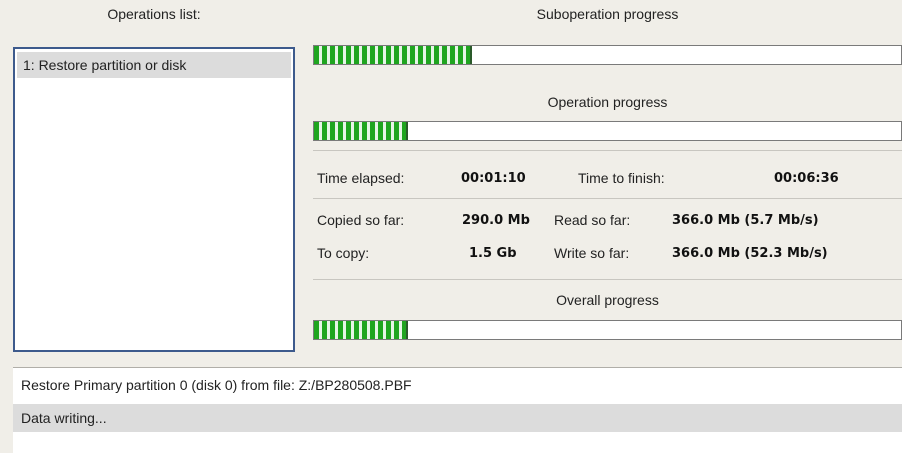  Describe the element at coordinates (493, 253) in the screenshot. I see `to-copy-value: 1.5 Gb` at that location.